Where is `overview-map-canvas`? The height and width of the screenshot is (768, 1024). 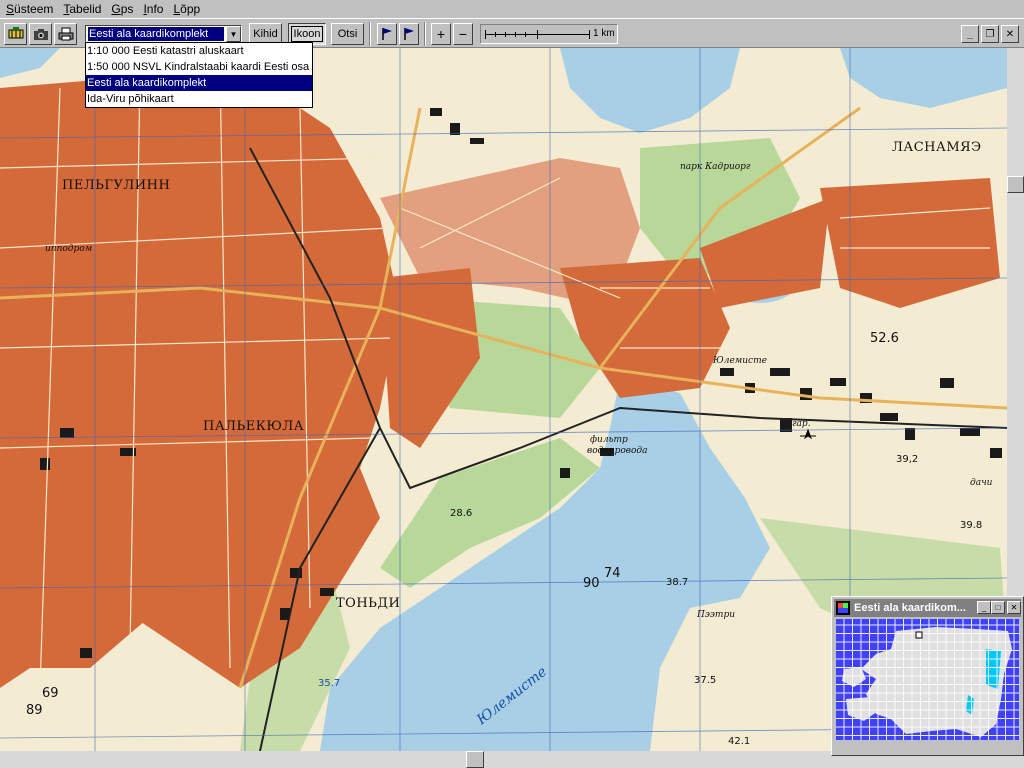
overview-map-canvas is located at coordinates (927, 679).